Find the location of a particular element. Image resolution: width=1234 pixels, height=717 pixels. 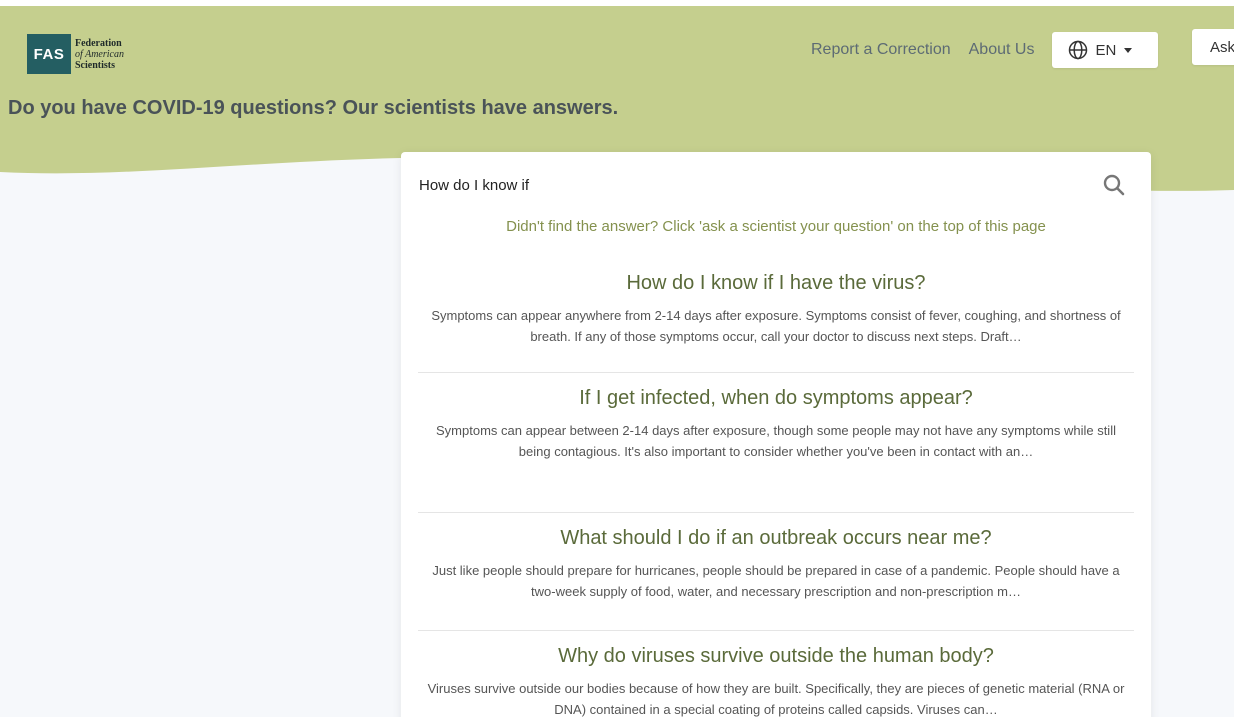

logo-line-2: of American is located at coordinates (99, 54).